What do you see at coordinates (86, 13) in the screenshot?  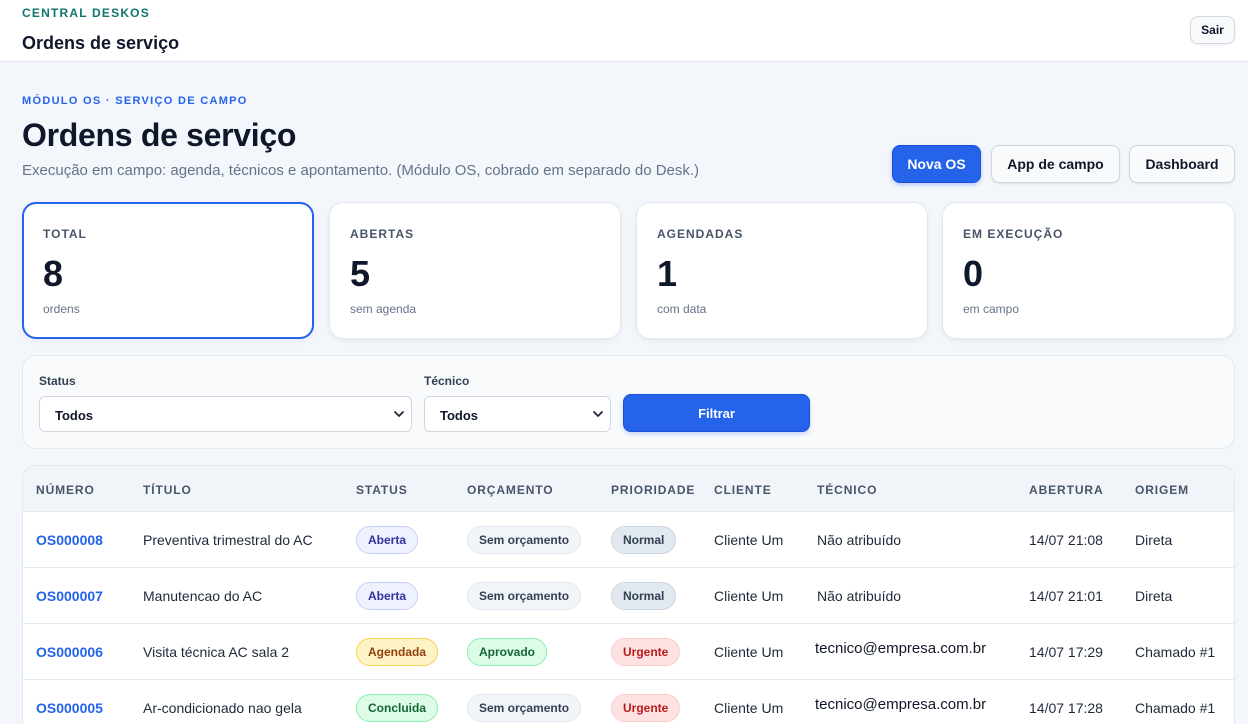 I see `brand-name: CENTRAL DESKOS` at bounding box center [86, 13].